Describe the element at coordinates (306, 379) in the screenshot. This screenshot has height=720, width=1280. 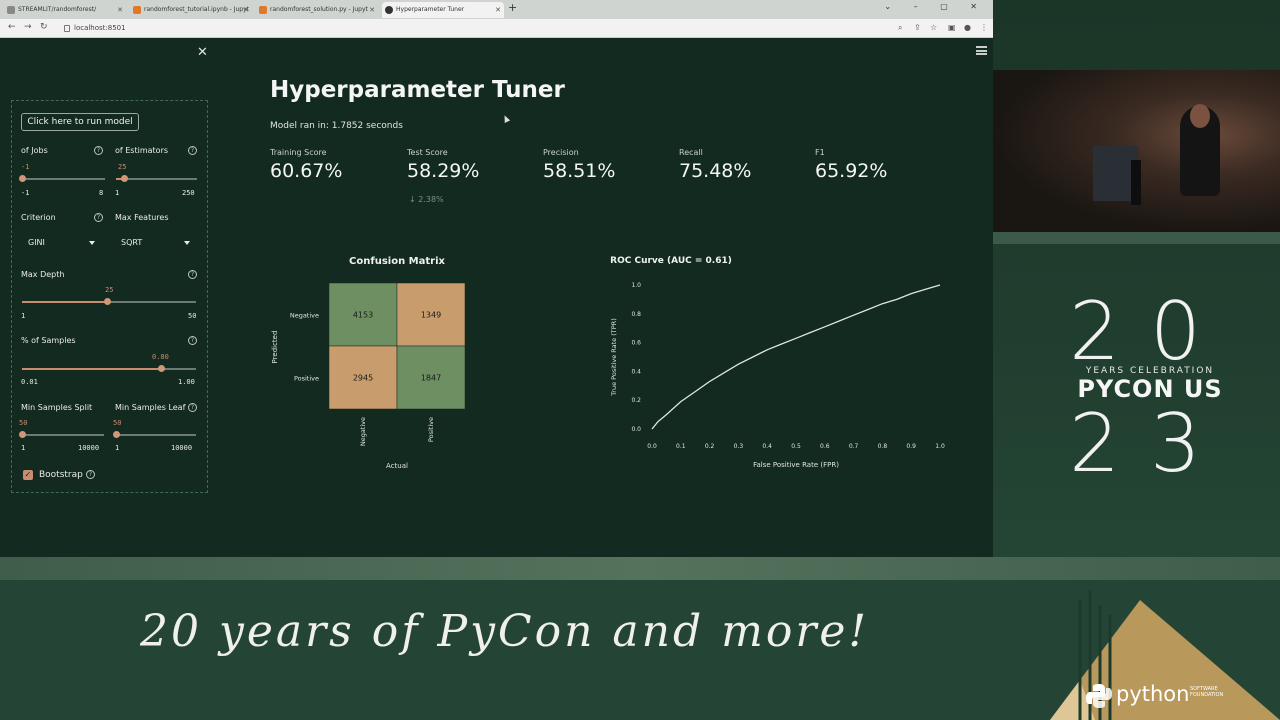
I see `y-tick-label: Positive` at that location.